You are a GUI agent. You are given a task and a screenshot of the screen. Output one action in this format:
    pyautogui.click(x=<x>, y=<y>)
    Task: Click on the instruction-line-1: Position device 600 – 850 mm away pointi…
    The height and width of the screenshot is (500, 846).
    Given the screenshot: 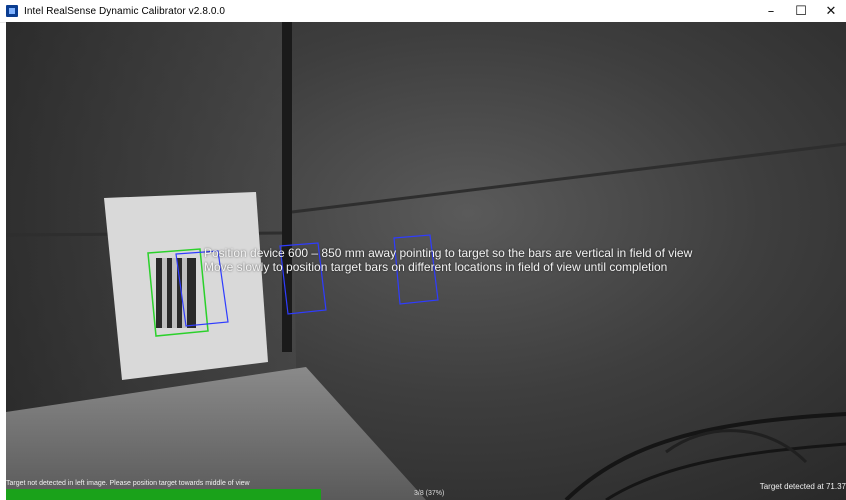 What is the action you would take?
    pyautogui.click(x=448, y=253)
    